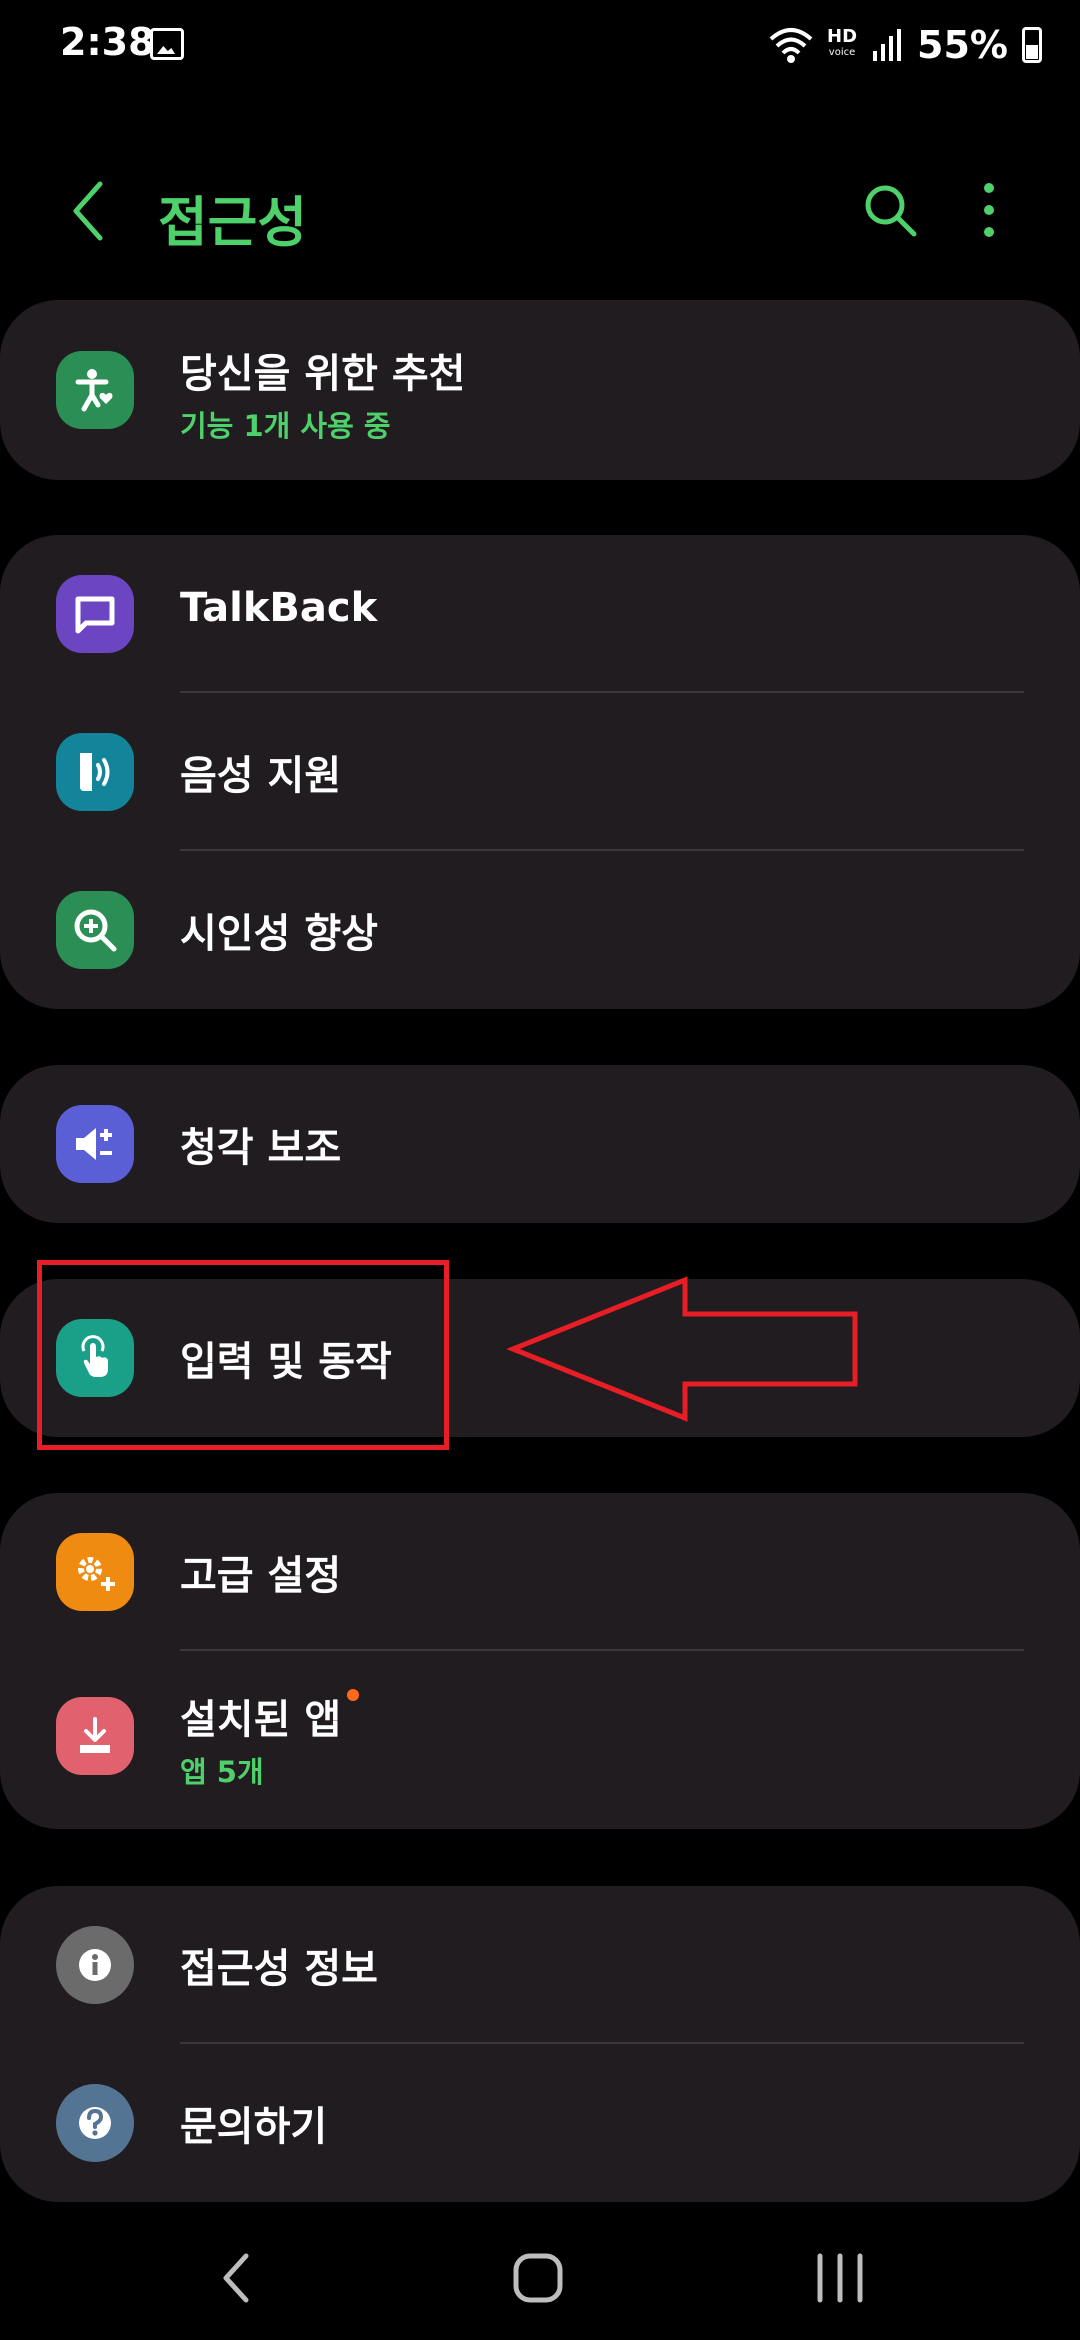 The height and width of the screenshot is (2340, 1080). I want to click on app-header: 접근성, so click(540, 210).